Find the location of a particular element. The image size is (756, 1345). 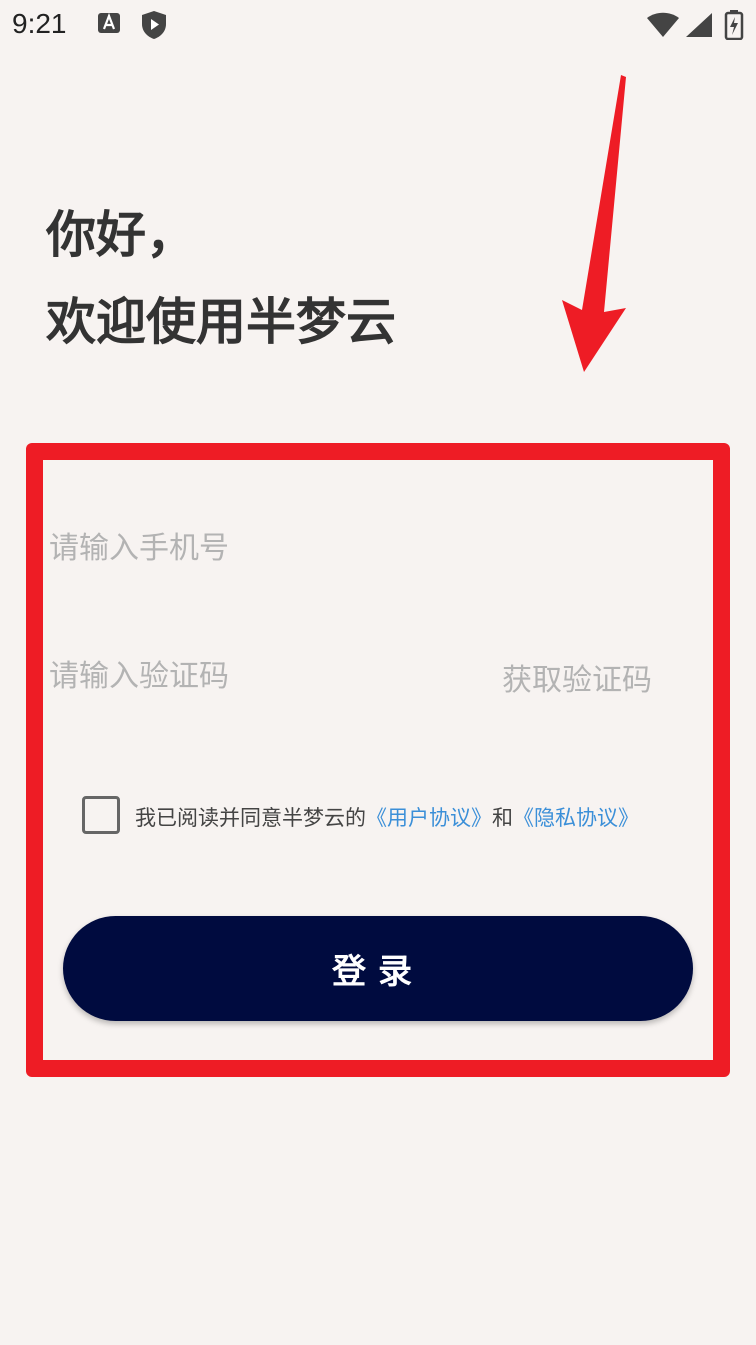

verification-code-input is located at coordinates (259, 676).